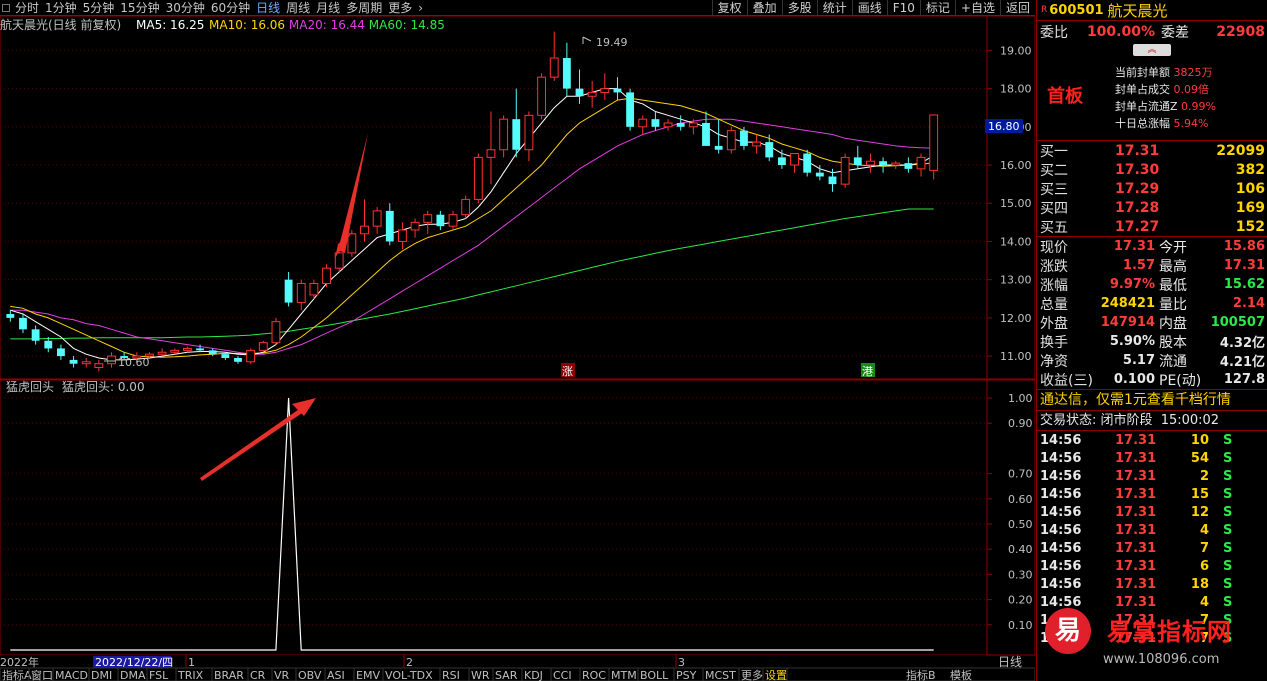 This screenshot has width=1267, height=681. Describe the element at coordinates (1152, 399) in the screenshot. I see `promo-banner: 通达信，仅需1元查看千档行情` at that location.